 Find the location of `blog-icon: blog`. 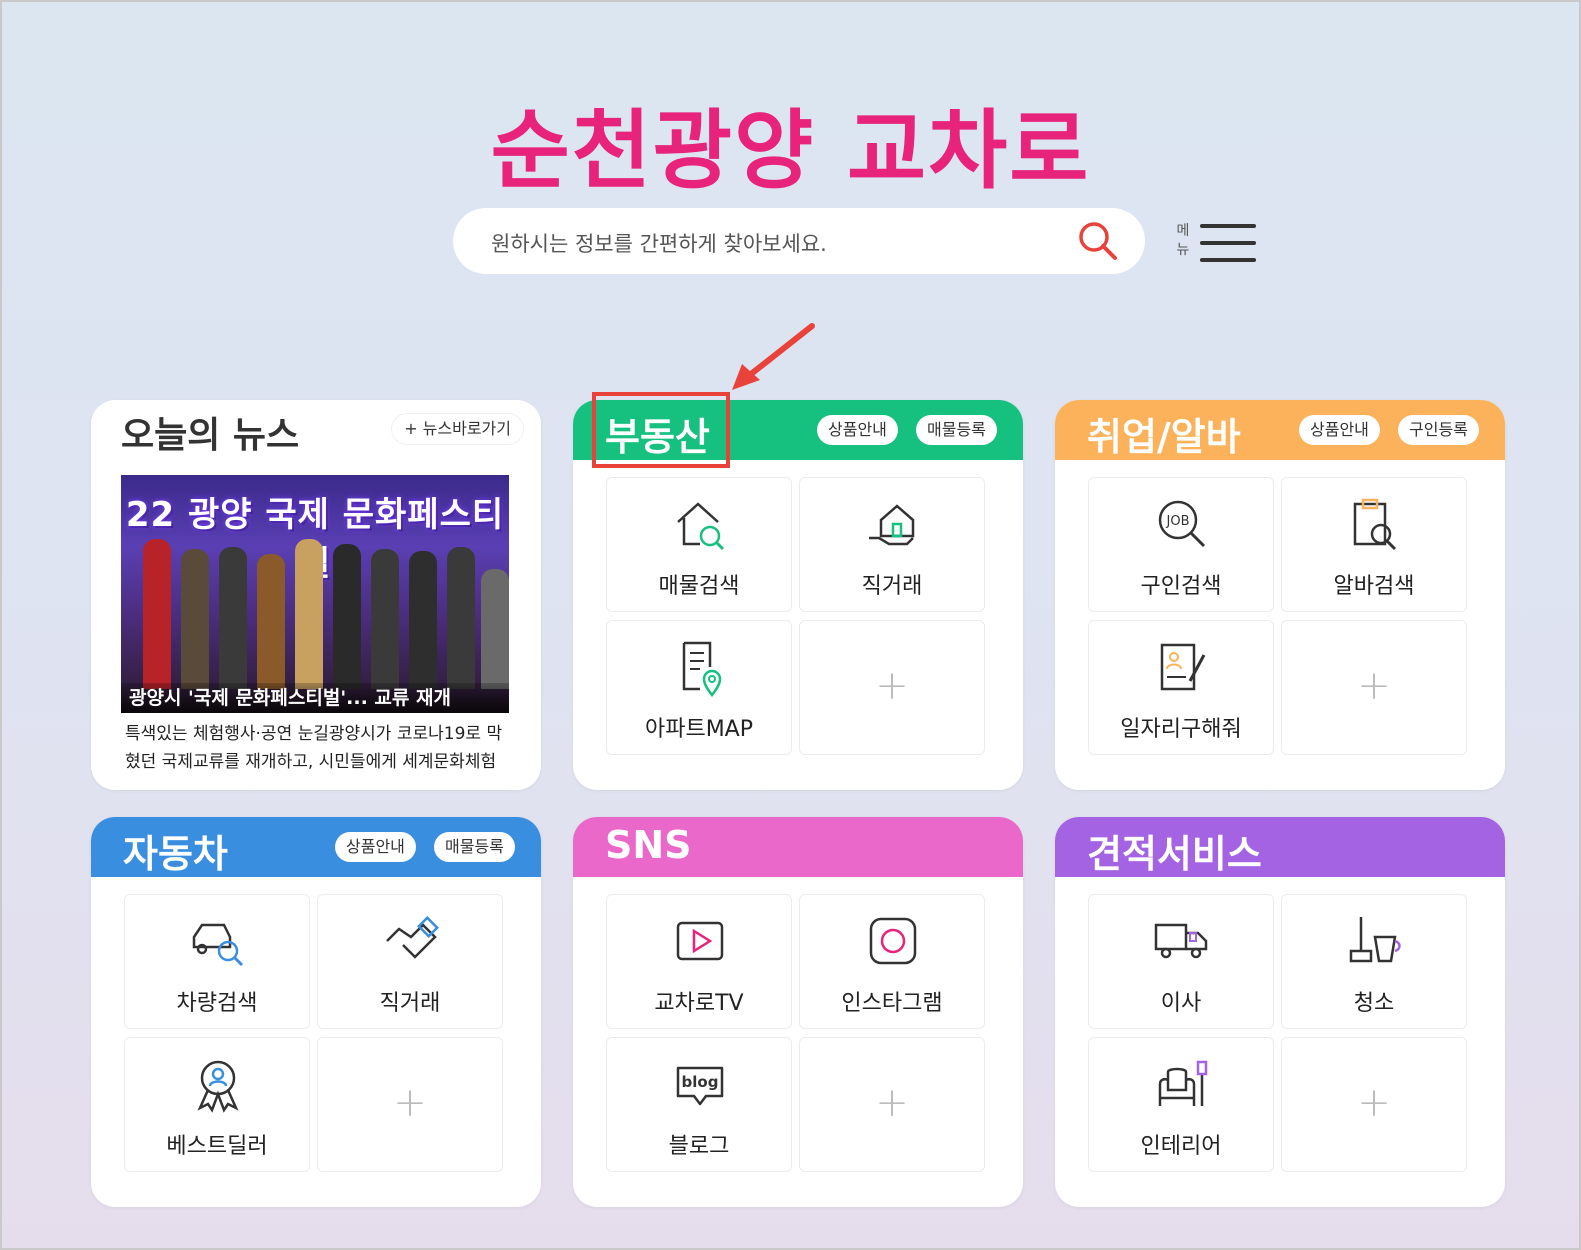

blog-icon: blog is located at coordinates (700, 1086).